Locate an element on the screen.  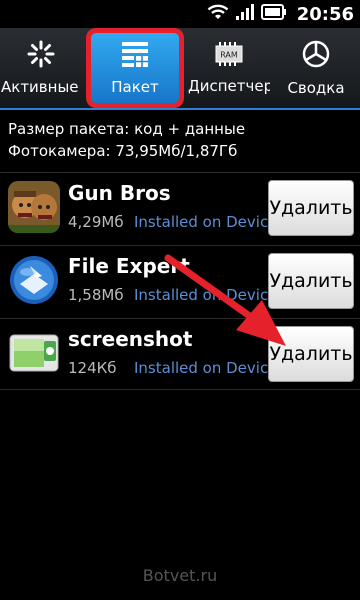
spinner-icon is located at coordinates (41, 56).